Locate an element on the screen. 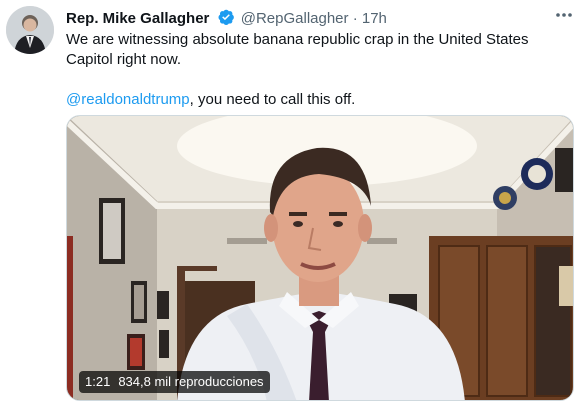 Image resolution: width=578 pixels, height=408 pixels. author-name: Rep. Mike Gallagher is located at coordinates (137, 18).